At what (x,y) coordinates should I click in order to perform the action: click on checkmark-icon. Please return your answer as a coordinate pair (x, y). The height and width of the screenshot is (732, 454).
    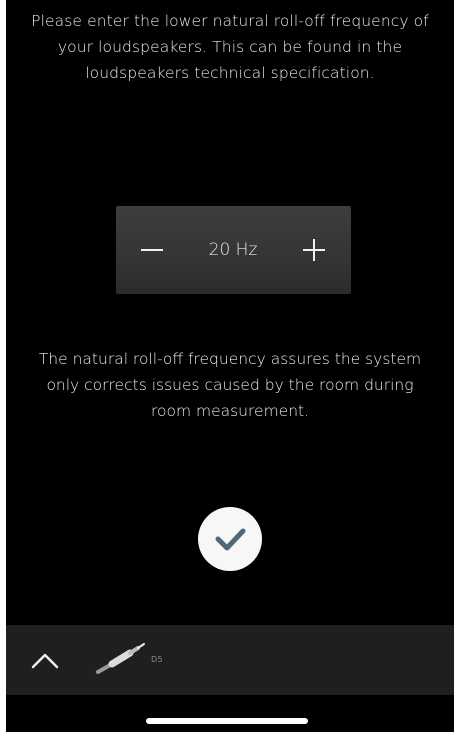
    Looking at the image, I should click on (230, 539).